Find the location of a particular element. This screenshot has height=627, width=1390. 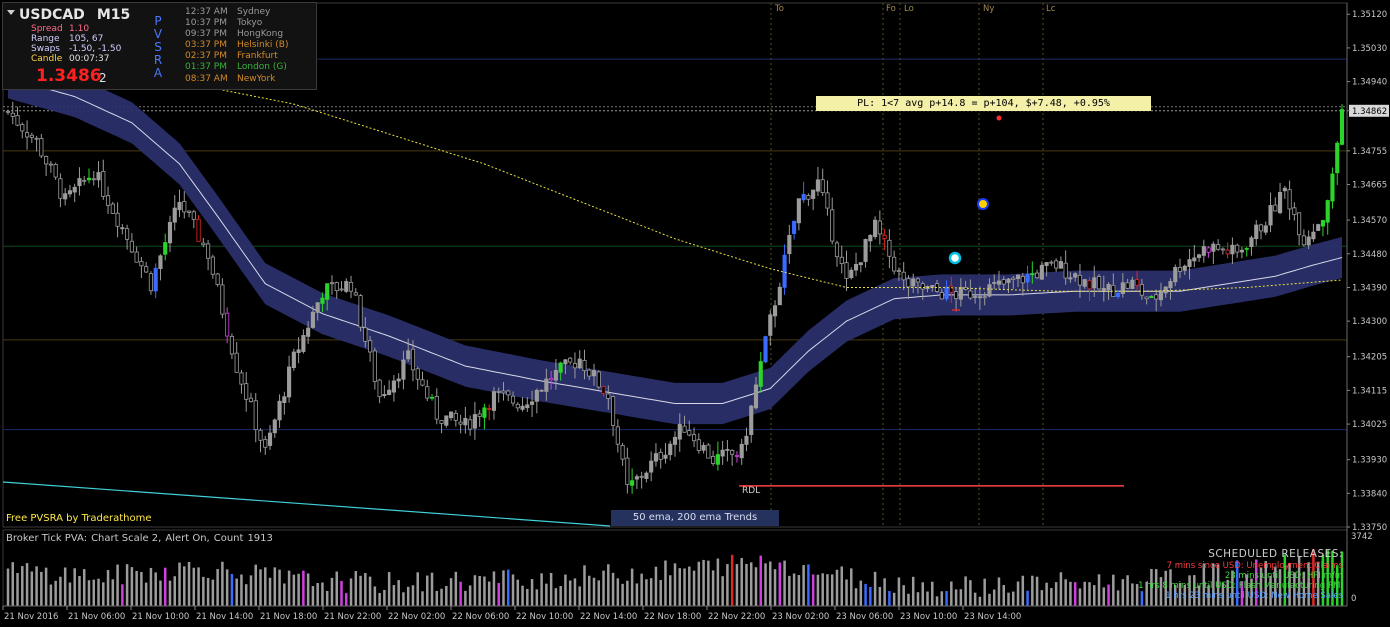

session-name: London (G) is located at coordinates (262, 67).